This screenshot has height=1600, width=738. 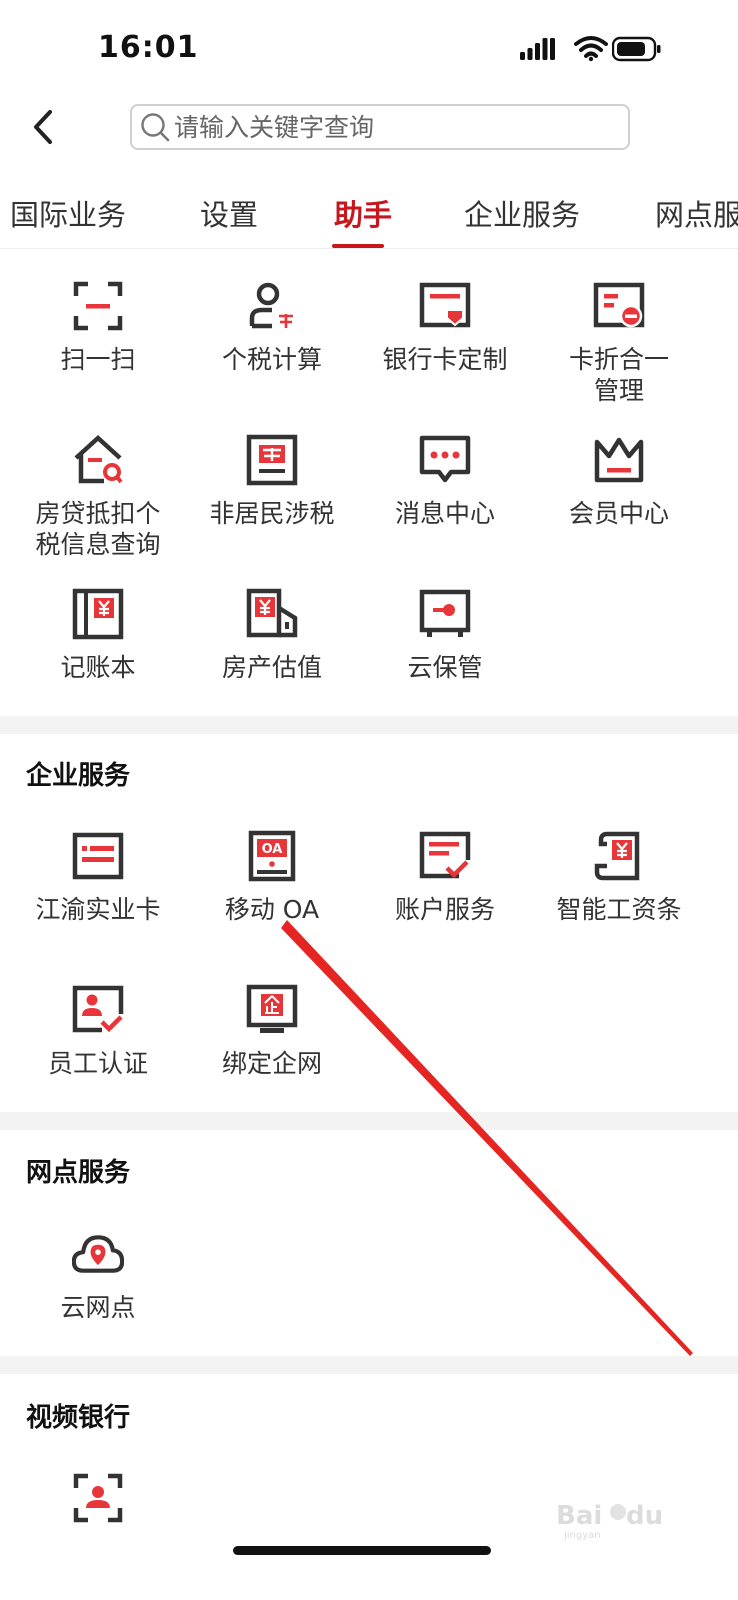 I want to click on svg-text: jingyan, so click(x=582, y=1535).